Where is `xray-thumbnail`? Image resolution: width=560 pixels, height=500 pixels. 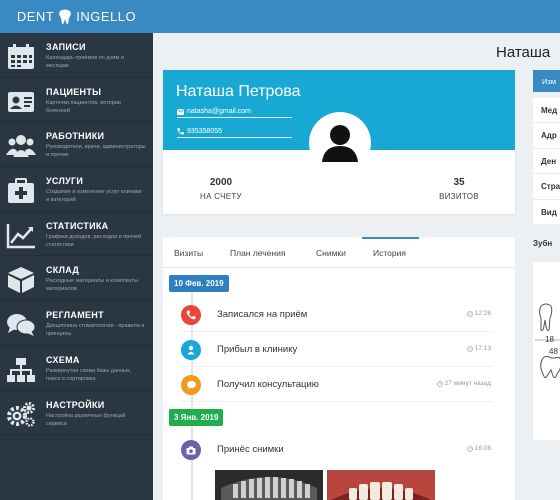
xray-thumbnail is located at coordinates (269, 485).